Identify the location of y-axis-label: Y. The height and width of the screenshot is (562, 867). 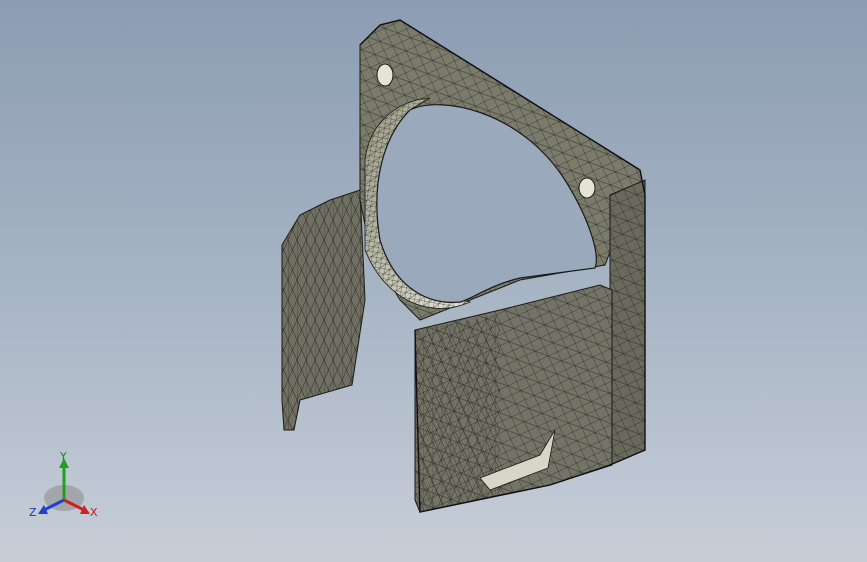
(63, 456).